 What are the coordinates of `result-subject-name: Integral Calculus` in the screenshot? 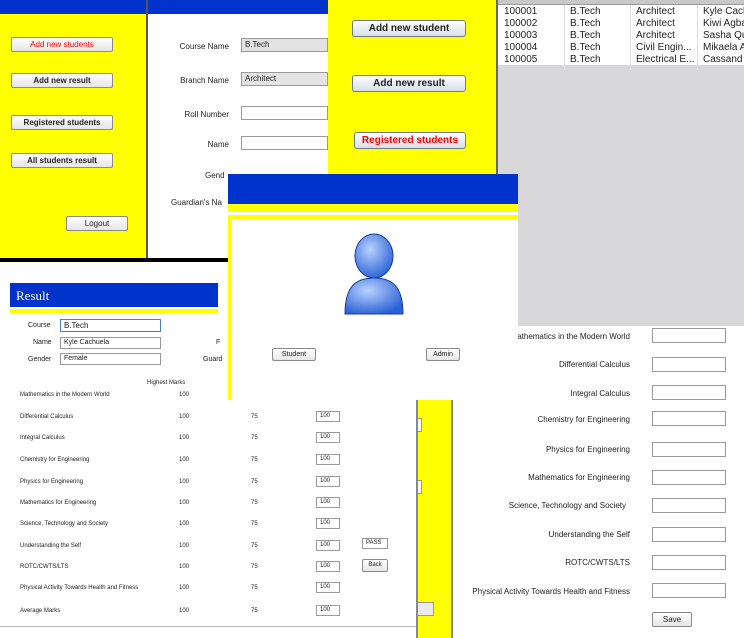 It's located at (42, 438).